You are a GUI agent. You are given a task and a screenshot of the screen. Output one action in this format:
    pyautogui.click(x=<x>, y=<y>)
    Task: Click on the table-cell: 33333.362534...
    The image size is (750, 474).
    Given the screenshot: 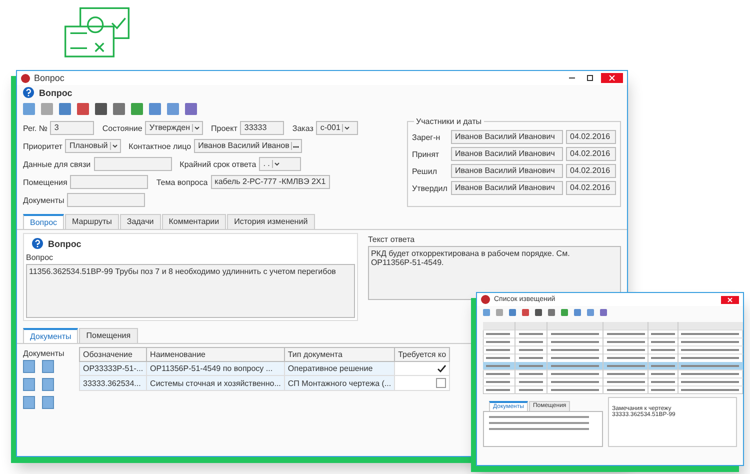 What is the action you would take?
    pyautogui.click(x=113, y=383)
    